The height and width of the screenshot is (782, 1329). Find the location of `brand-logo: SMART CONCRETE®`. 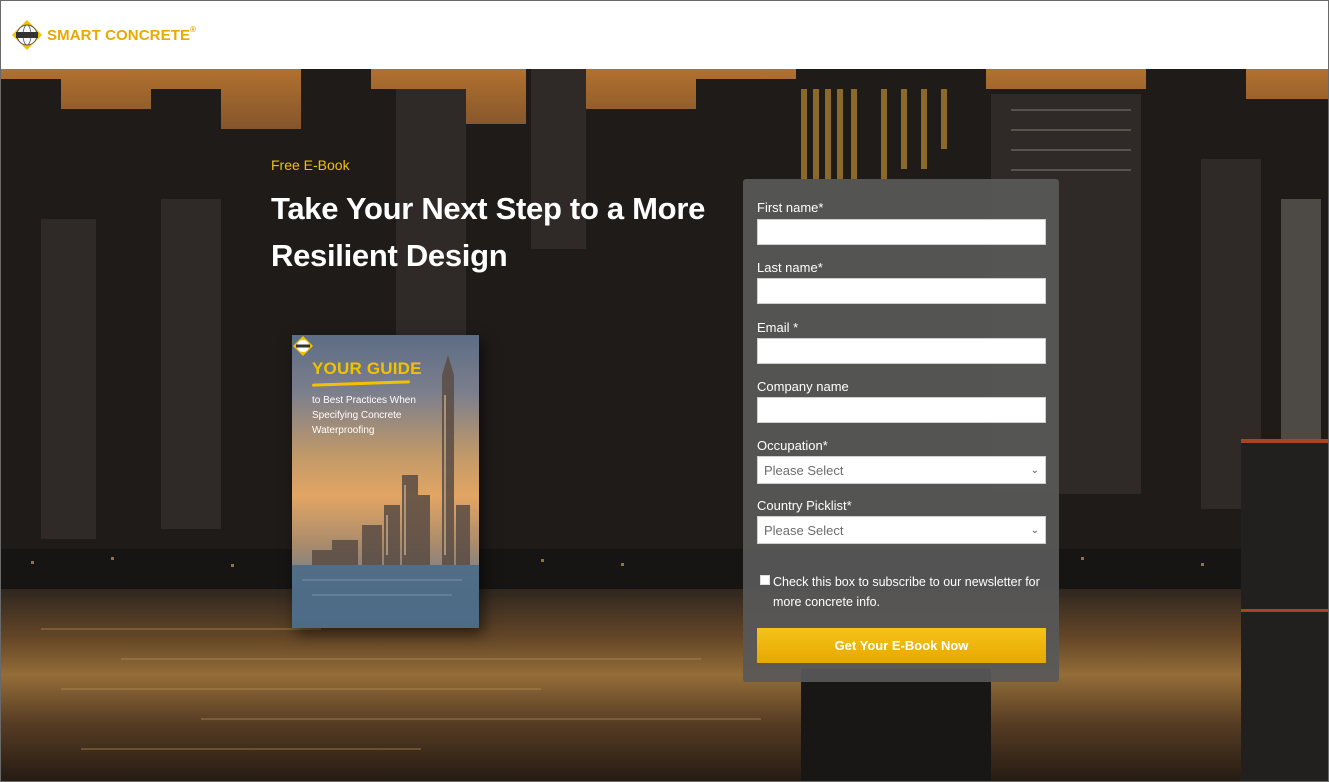

brand-logo: SMART CONCRETE® is located at coordinates (103, 35).